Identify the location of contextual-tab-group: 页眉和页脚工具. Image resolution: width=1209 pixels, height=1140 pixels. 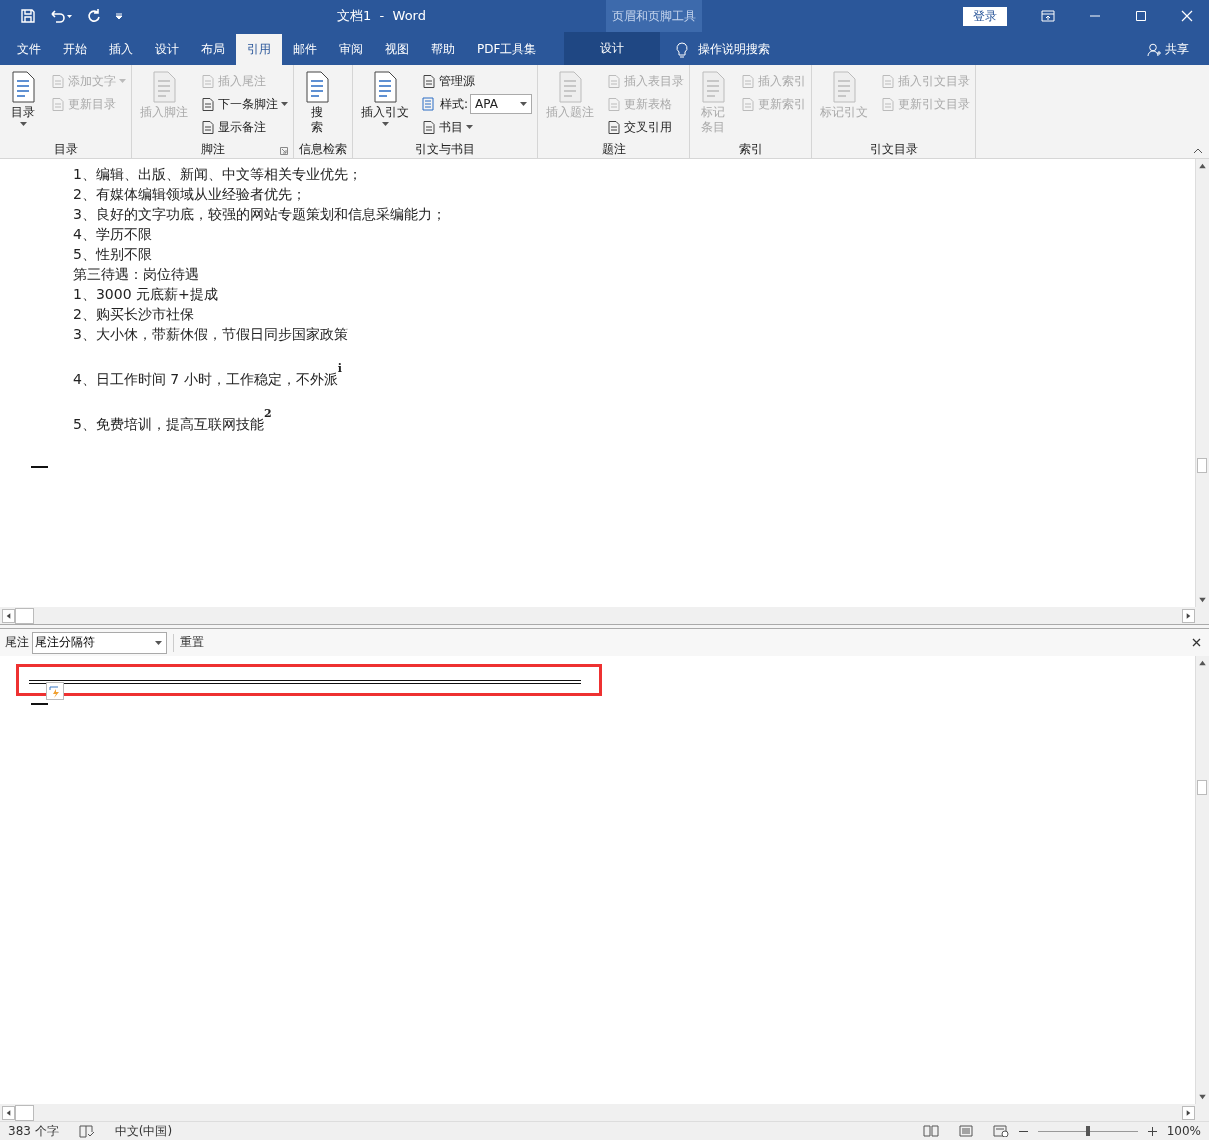
(654, 16).